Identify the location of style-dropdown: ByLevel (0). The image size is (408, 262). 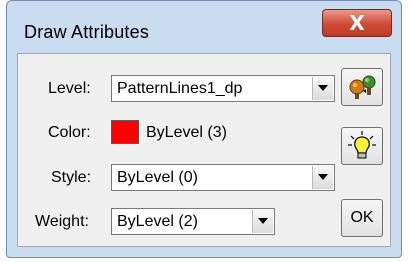
(223, 177).